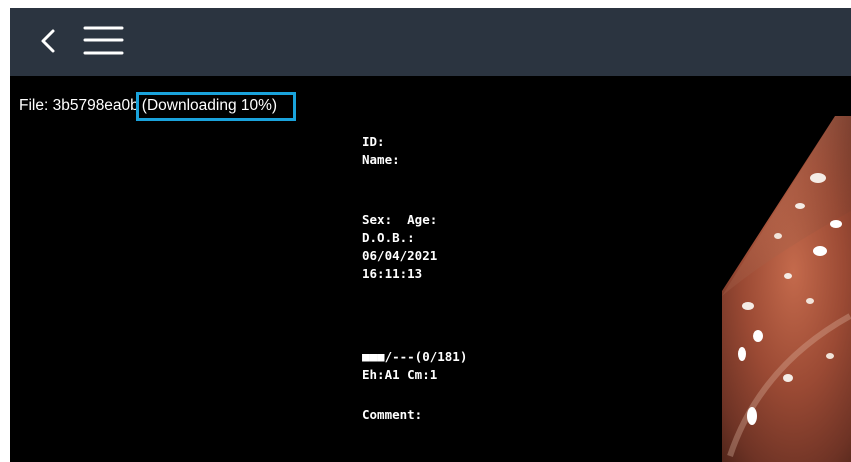  Describe the element at coordinates (392, 273) in the screenshot. I see `exam-time: 16:11:13` at that location.